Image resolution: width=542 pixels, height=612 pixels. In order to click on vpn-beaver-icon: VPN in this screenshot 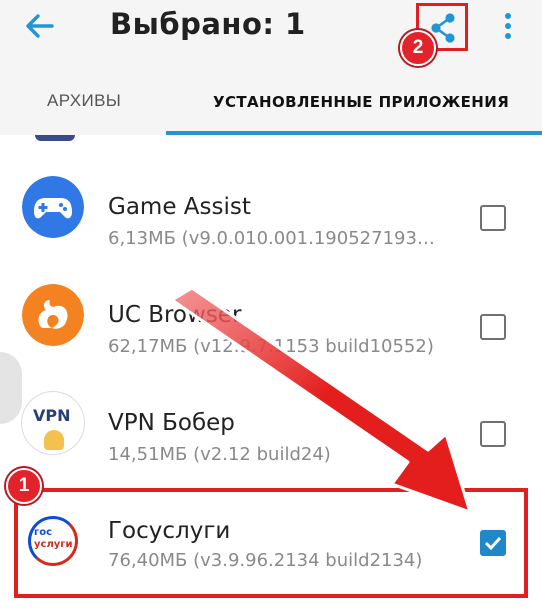, I will do `click(53, 423)`.